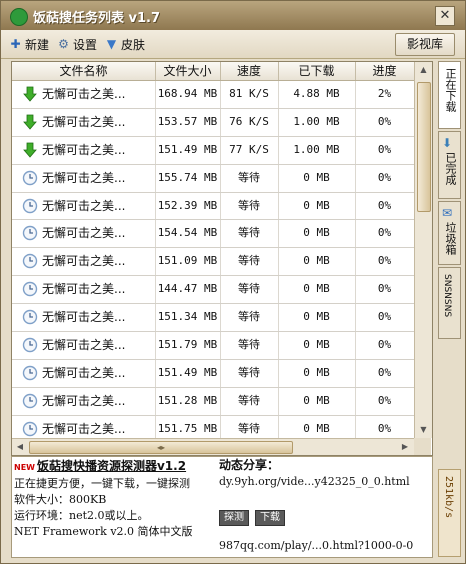 The height and width of the screenshot is (564, 466). Describe the element at coordinates (187, 261) in the screenshot. I see `cell-size: 151.09 MB` at that location.